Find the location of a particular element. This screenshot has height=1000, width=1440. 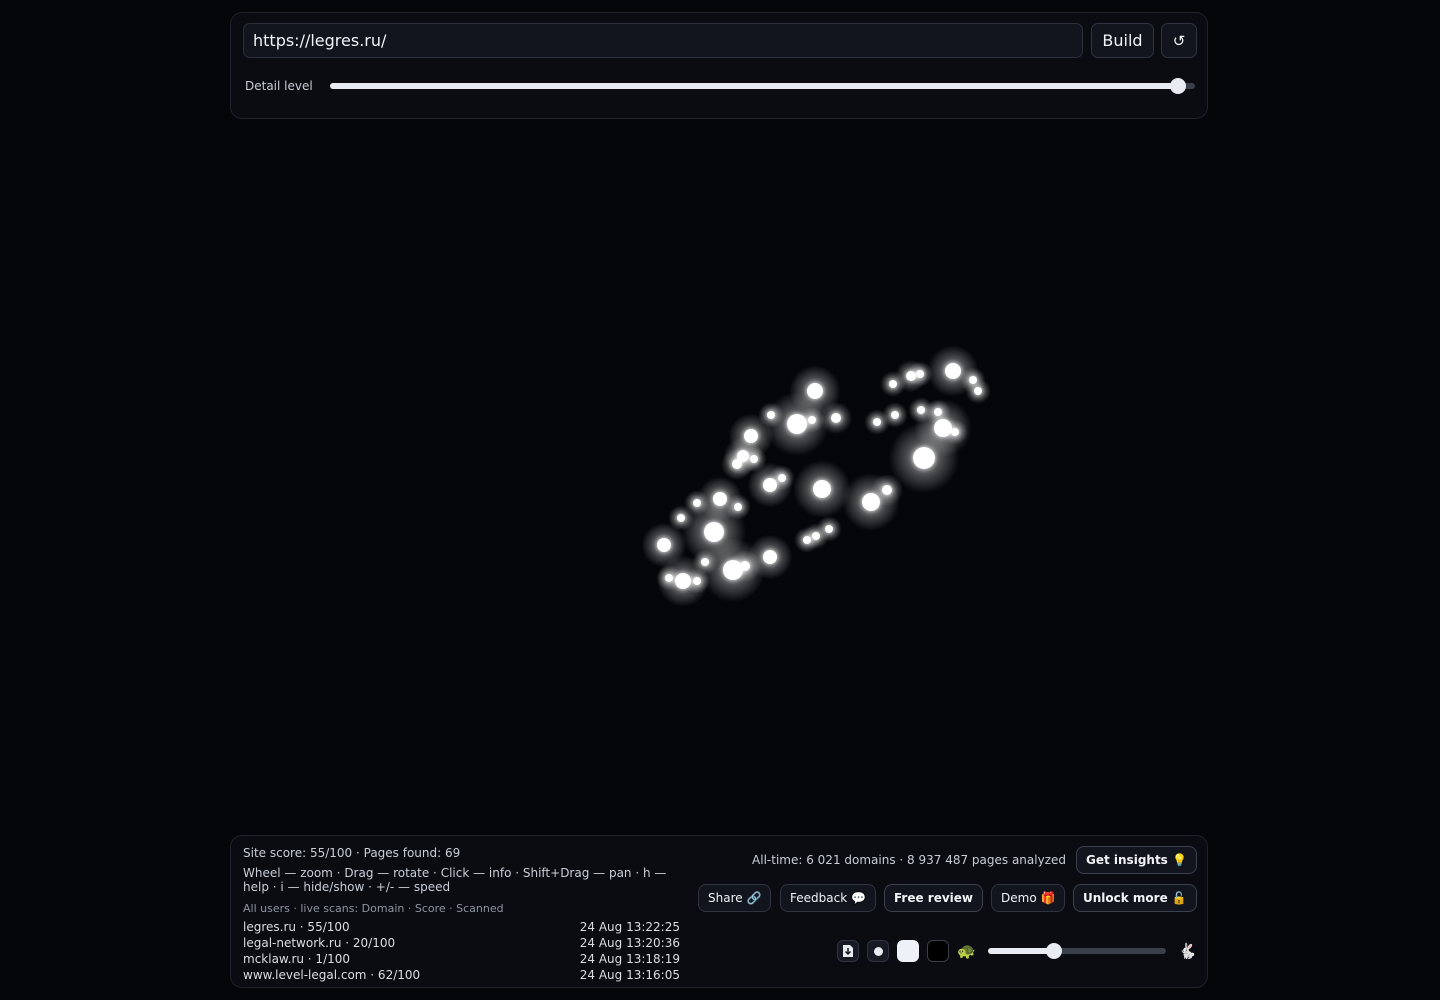

speed-thumb is located at coordinates (1053, 951).